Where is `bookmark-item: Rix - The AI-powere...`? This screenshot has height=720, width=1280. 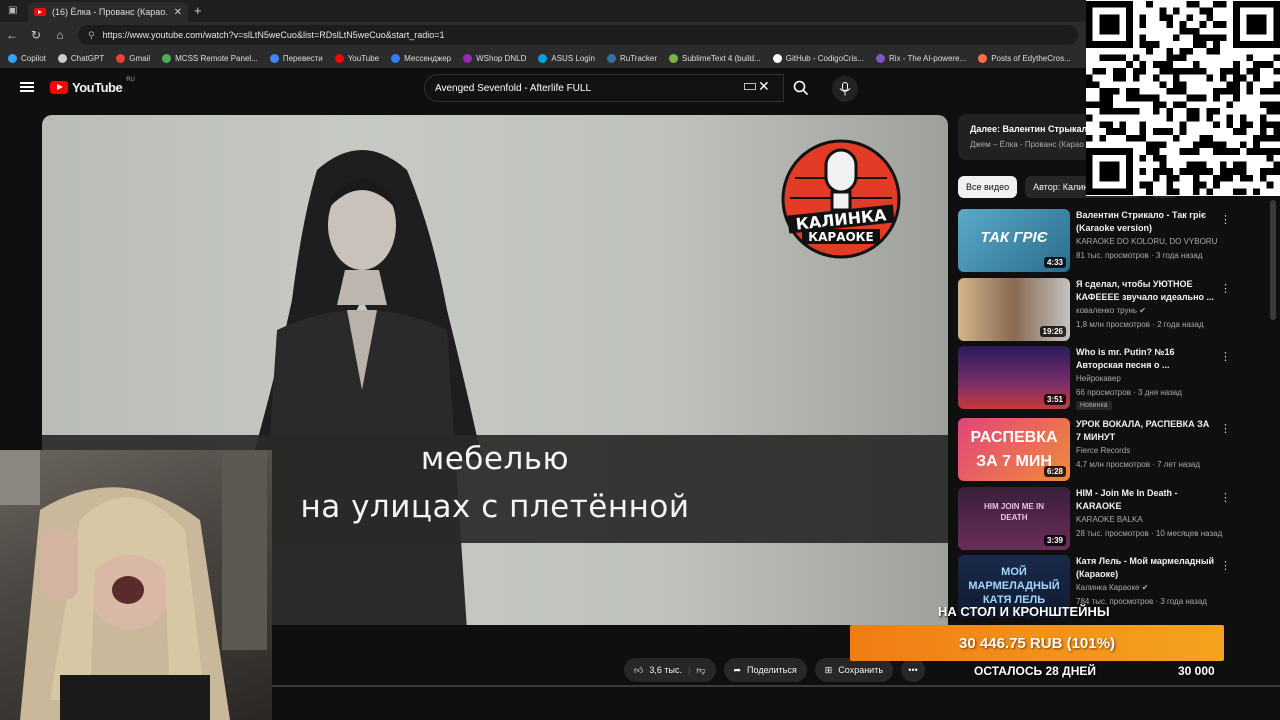
bookmark-item: Rix - The AI-powere... is located at coordinates (920, 58).